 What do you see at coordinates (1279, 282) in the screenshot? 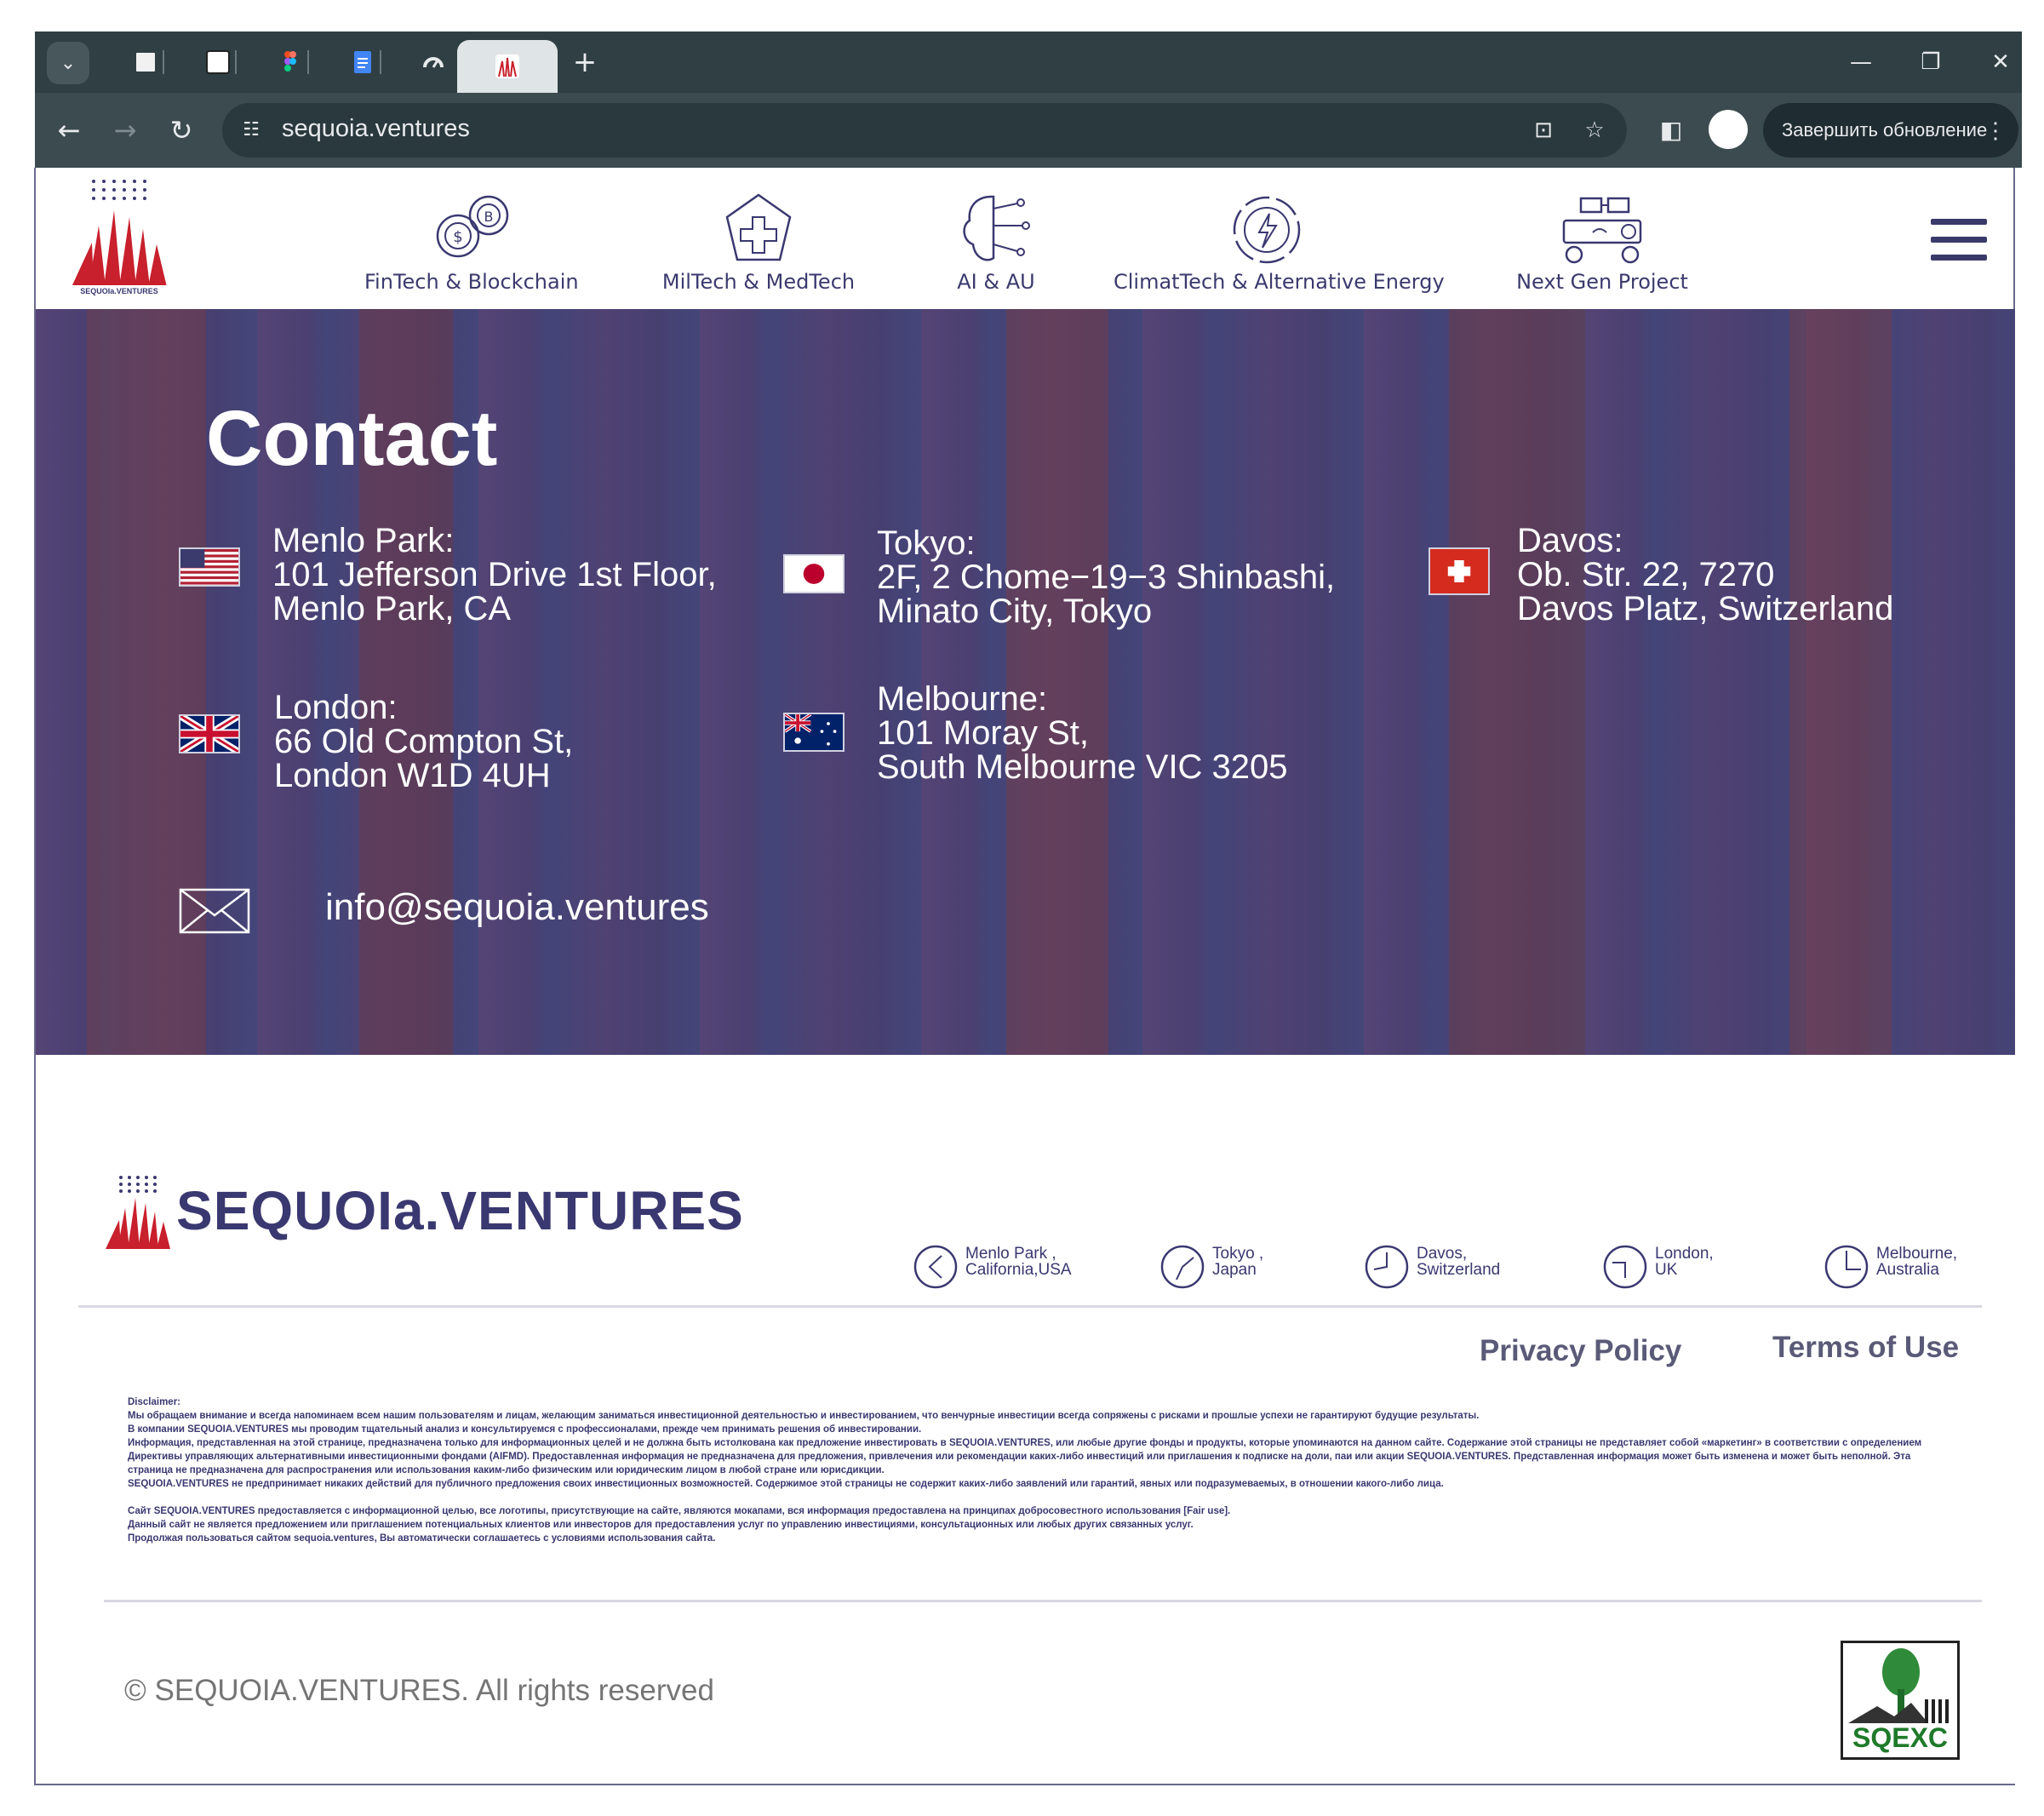
I see `nav-label: ClimatTech & Alternative Energy` at bounding box center [1279, 282].